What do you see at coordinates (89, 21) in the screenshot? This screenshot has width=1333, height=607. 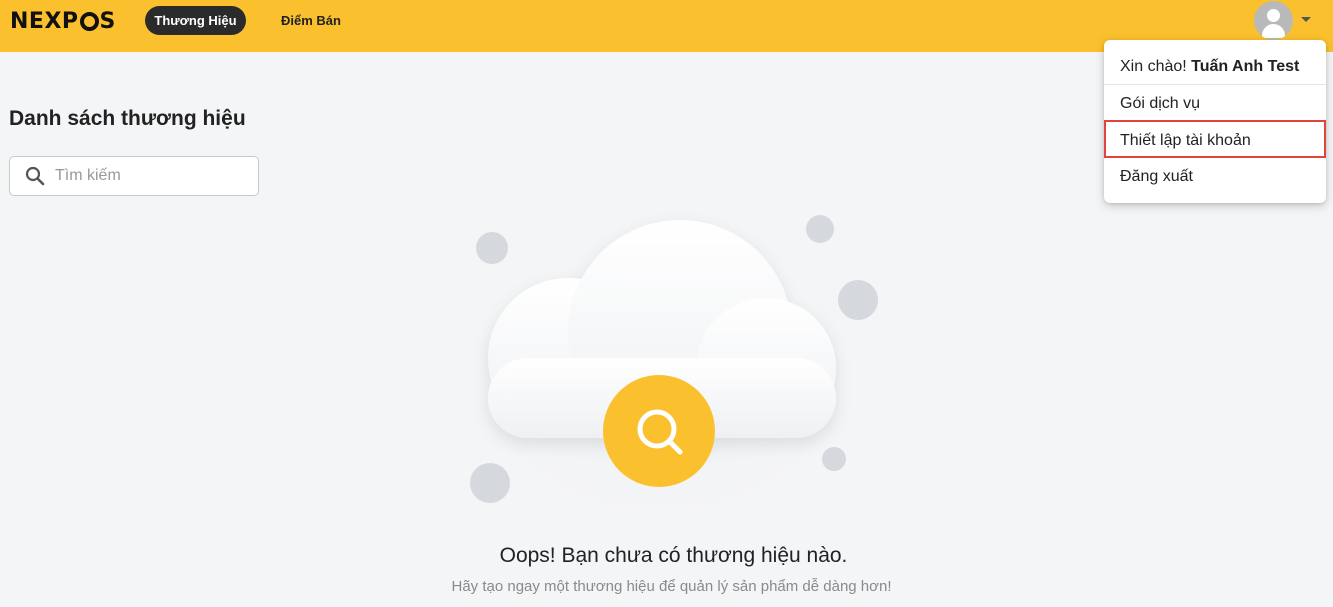 I see `logo-o-icon` at bounding box center [89, 21].